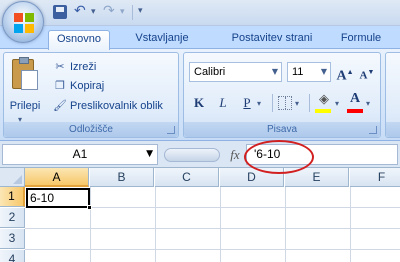 Image resolution: width=400 pixels, height=262 pixels. What do you see at coordinates (337, 103) in the screenshot?
I see `fill-color-dropdown-icon: ▾` at bounding box center [337, 103].